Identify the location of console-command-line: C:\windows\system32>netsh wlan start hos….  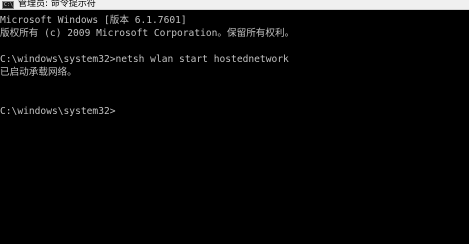
(144, 59).